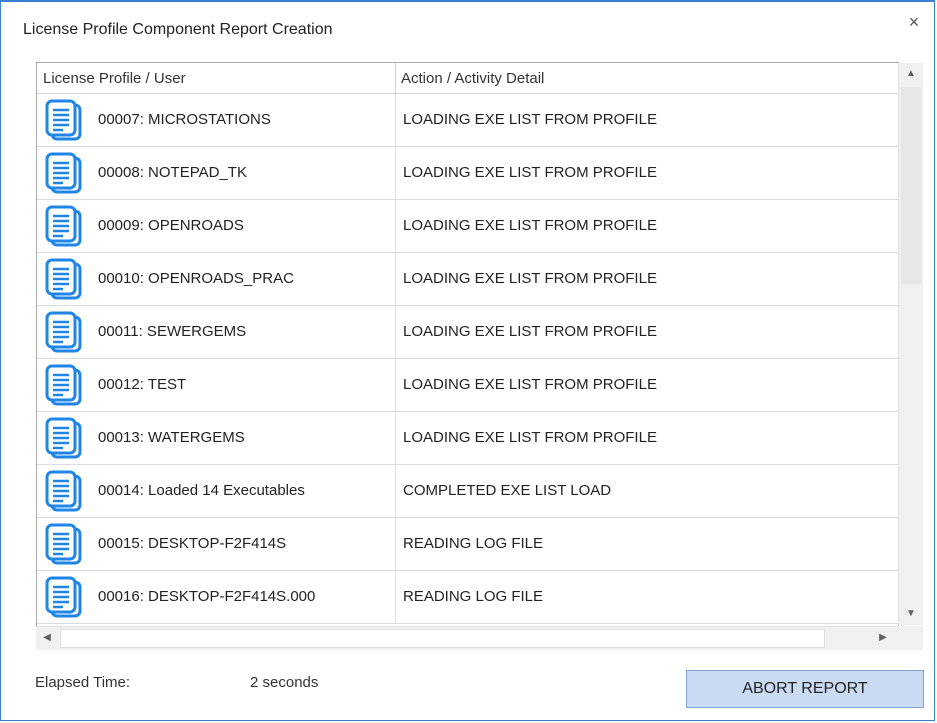 This screenshot has width=937, height=723. What do you see at coordinates (142, 384) in the screenshot?
I see `profile-label: 00012: TEST` at bounding box center [142, 384].